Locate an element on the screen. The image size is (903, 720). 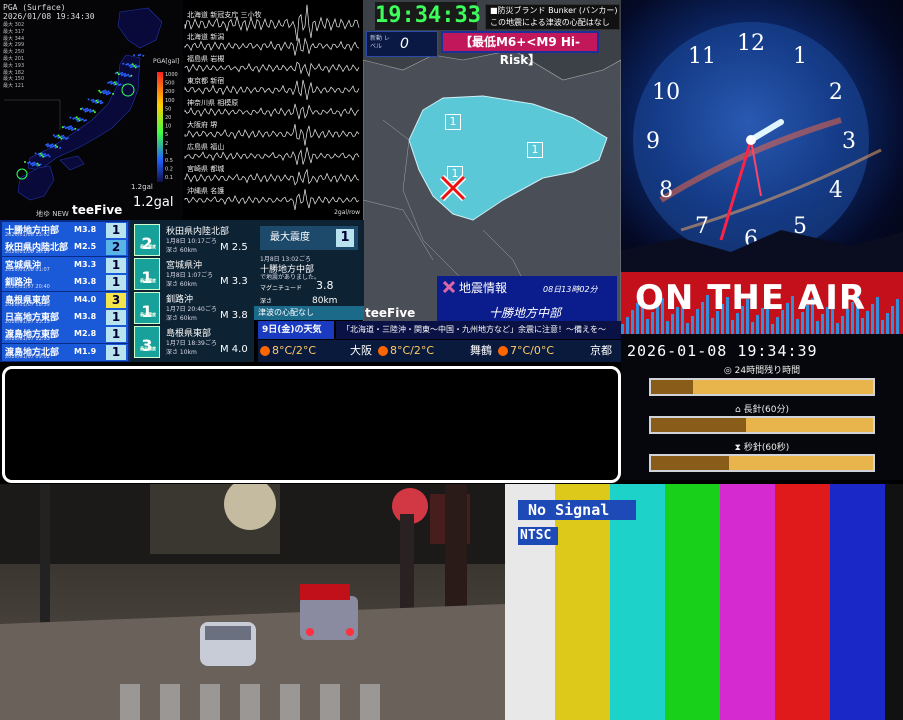
legend-tick: 200 is located at coordinates (170, 92).